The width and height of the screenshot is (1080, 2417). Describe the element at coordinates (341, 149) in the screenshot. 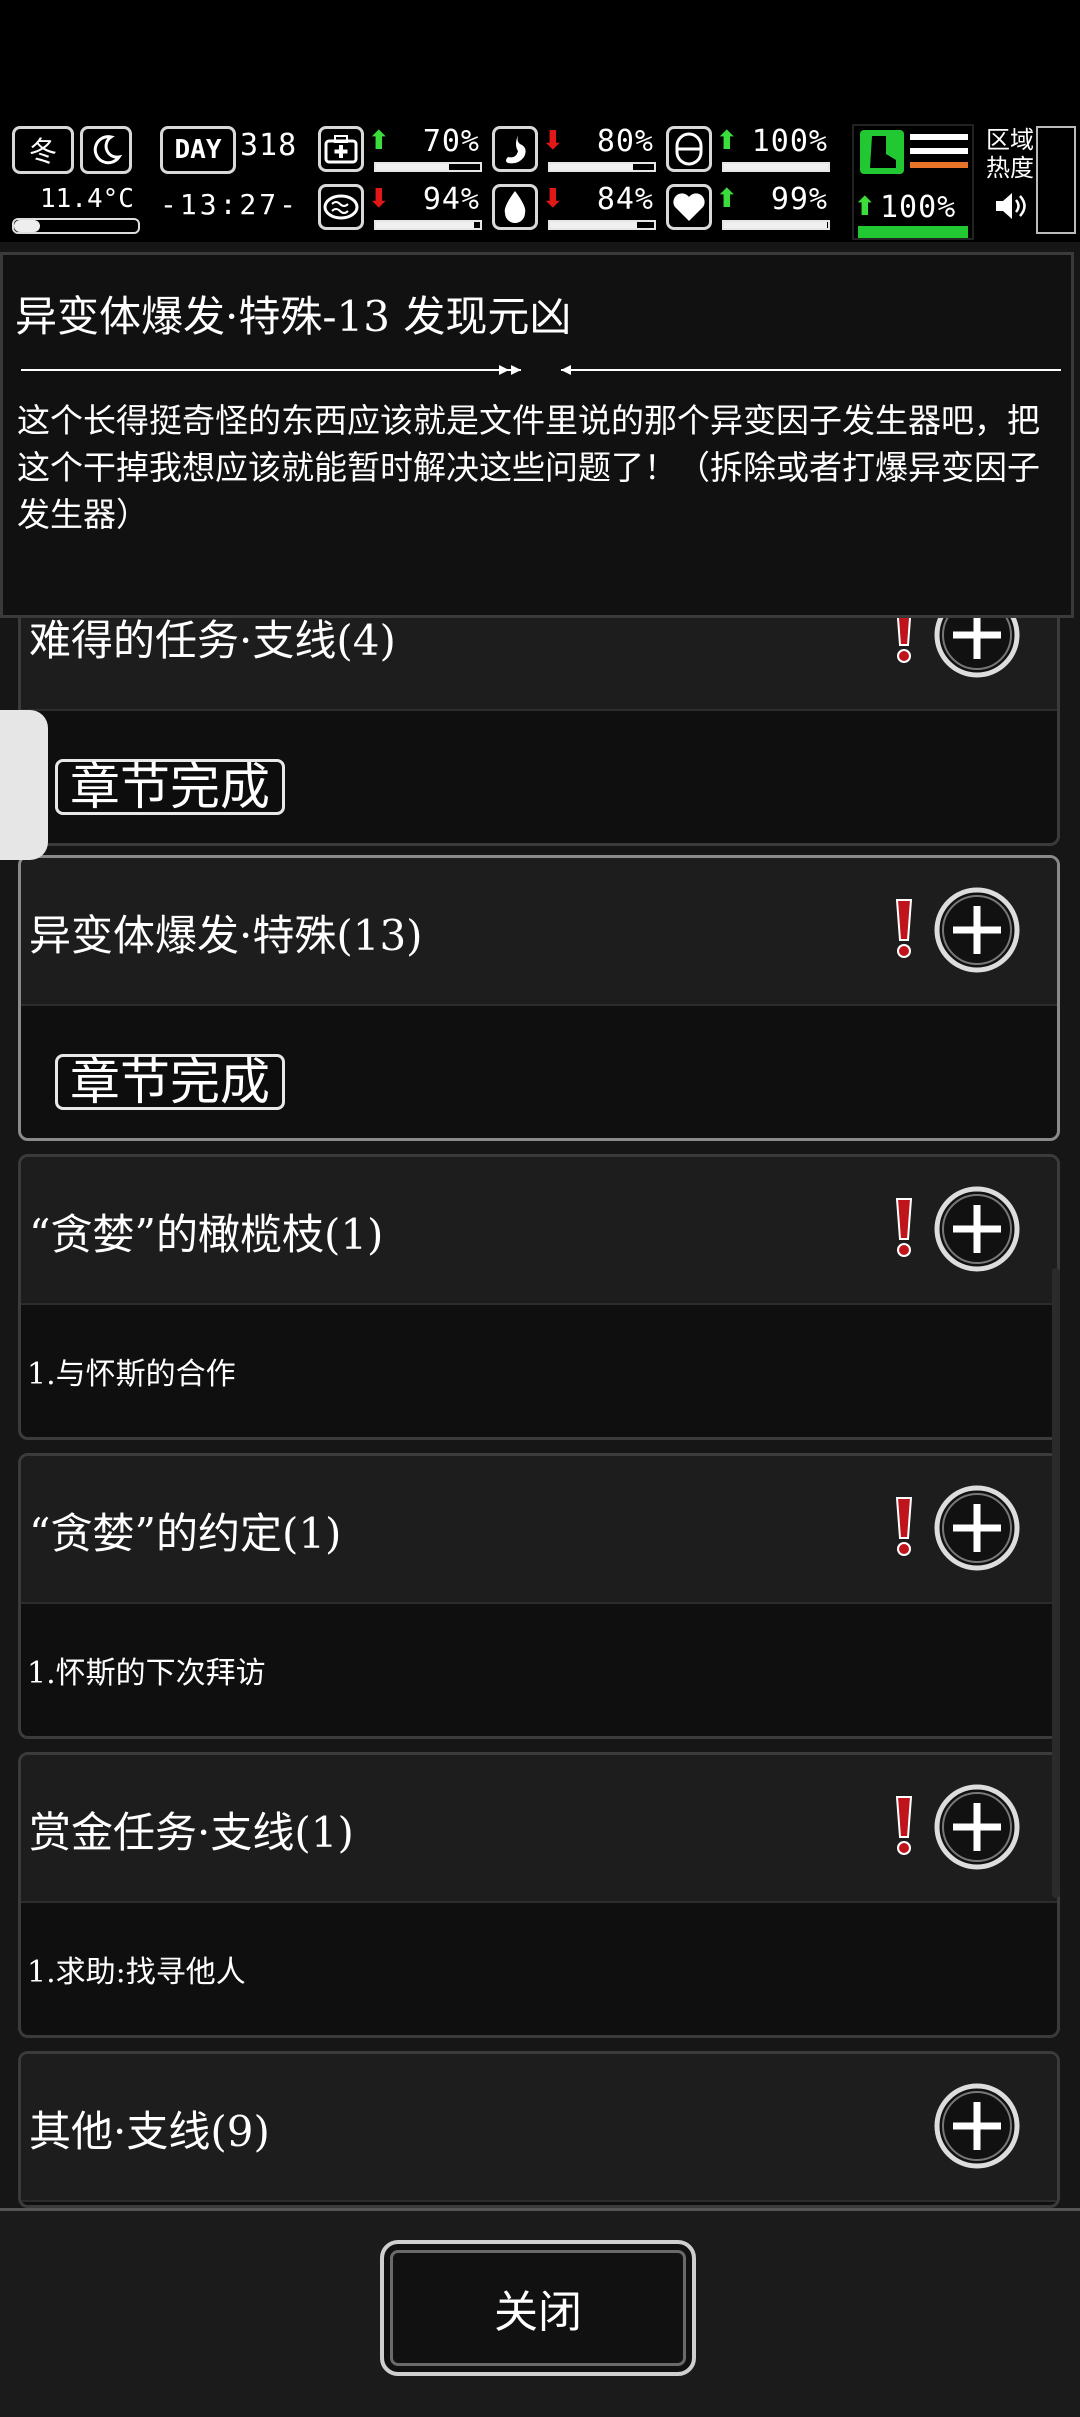

I see `medkit-icon` at that location.